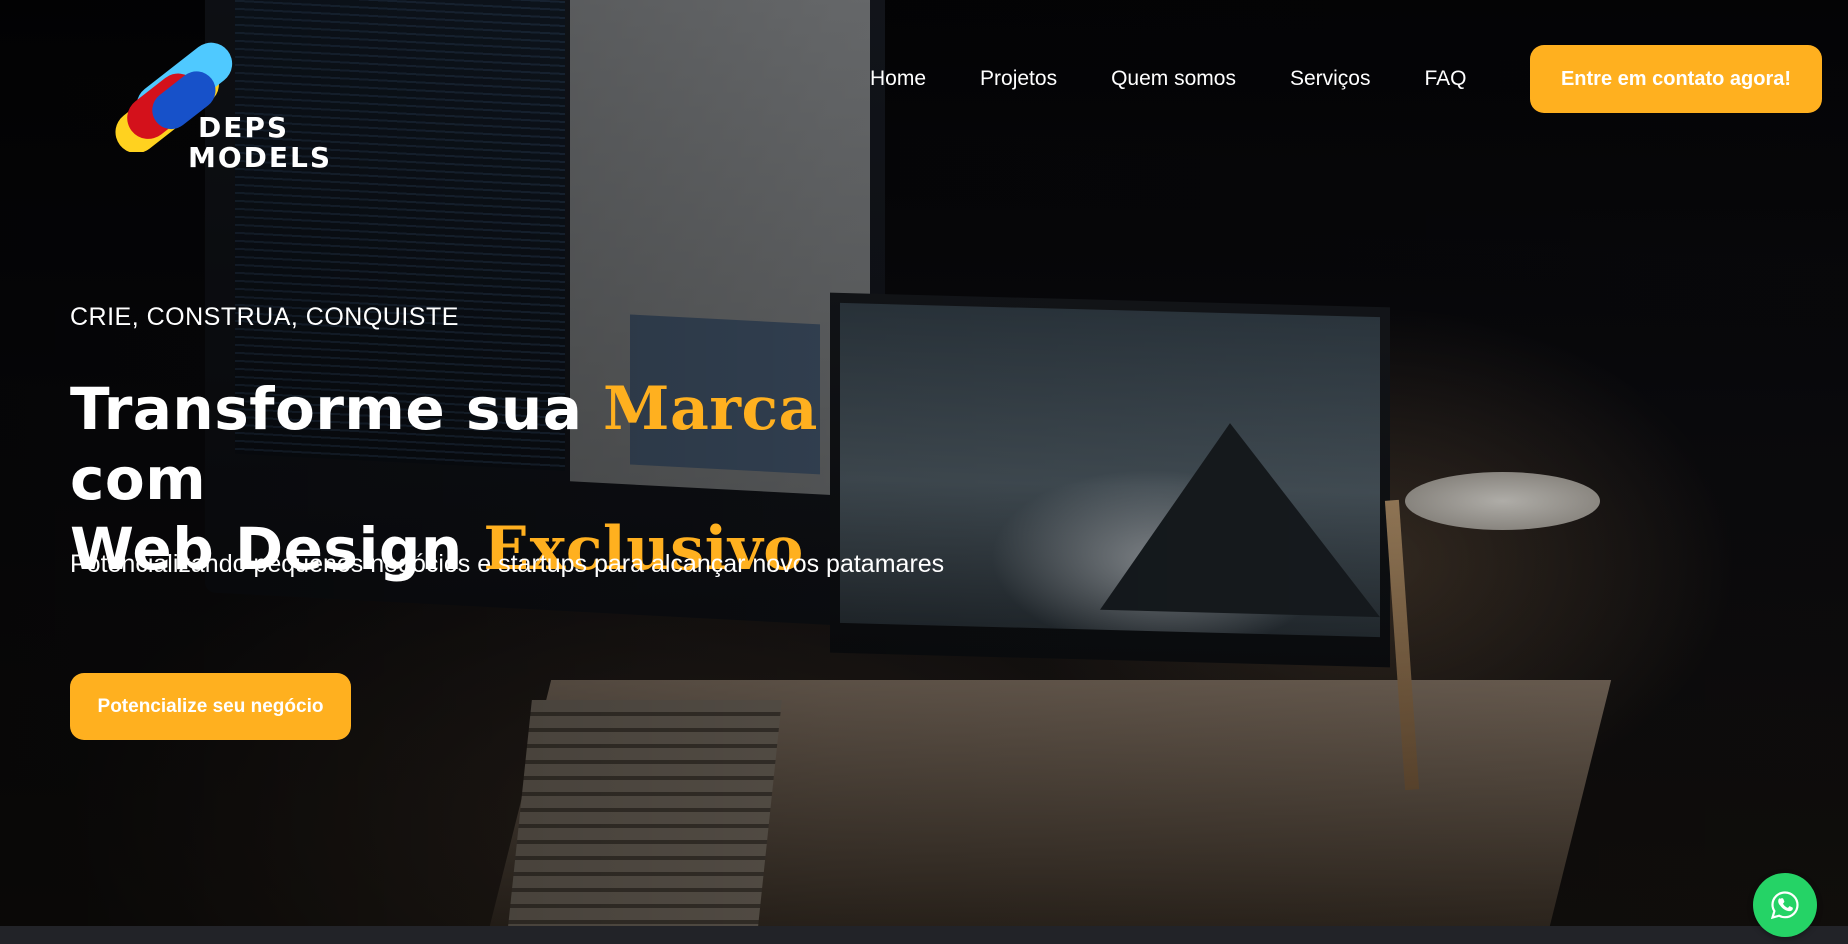 This screenshot has width=1848, height=944. I want to click on headline-part1: Transforme sua, so click(337, 409).